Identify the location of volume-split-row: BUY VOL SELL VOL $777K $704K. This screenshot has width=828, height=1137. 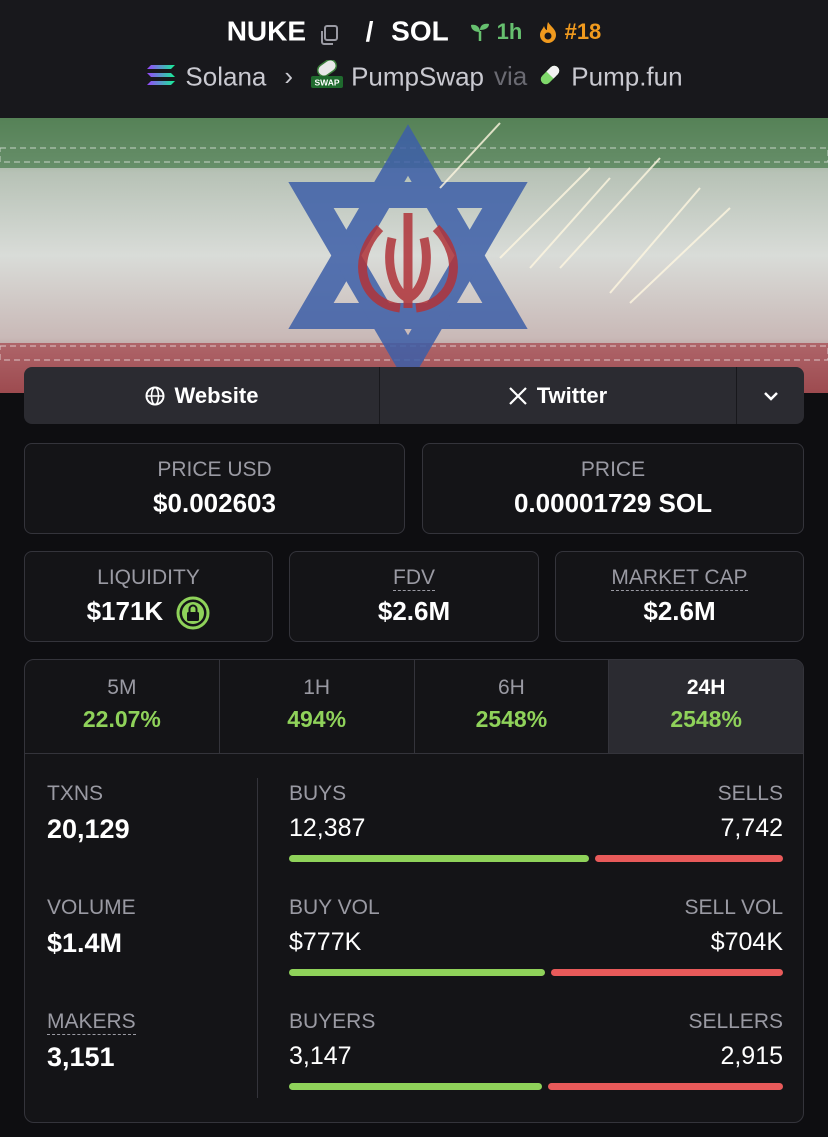
(536, 953).